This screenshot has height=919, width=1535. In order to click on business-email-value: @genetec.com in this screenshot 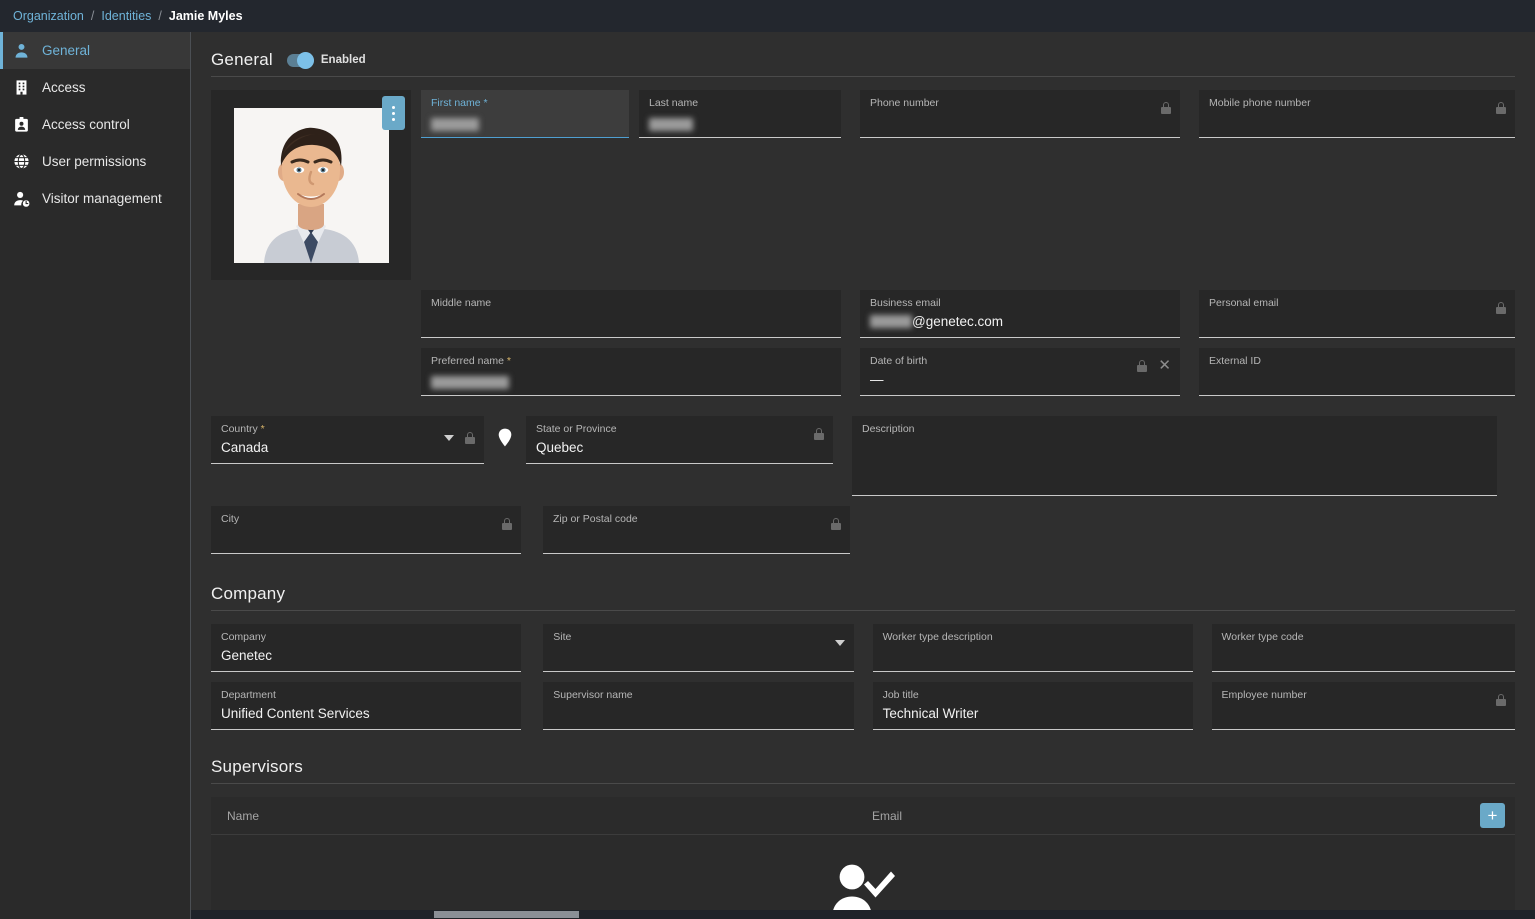, I will do `click(1020, 321)`.